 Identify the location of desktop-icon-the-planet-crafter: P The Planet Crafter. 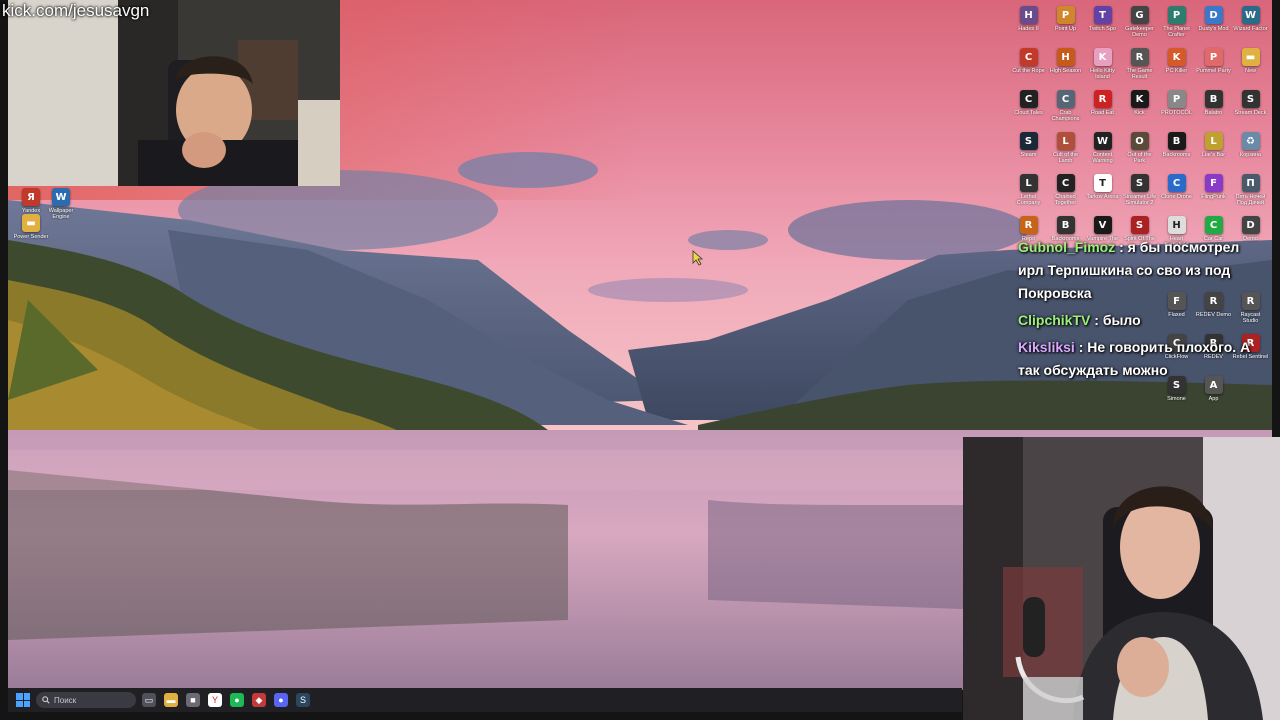
(1176, 25).